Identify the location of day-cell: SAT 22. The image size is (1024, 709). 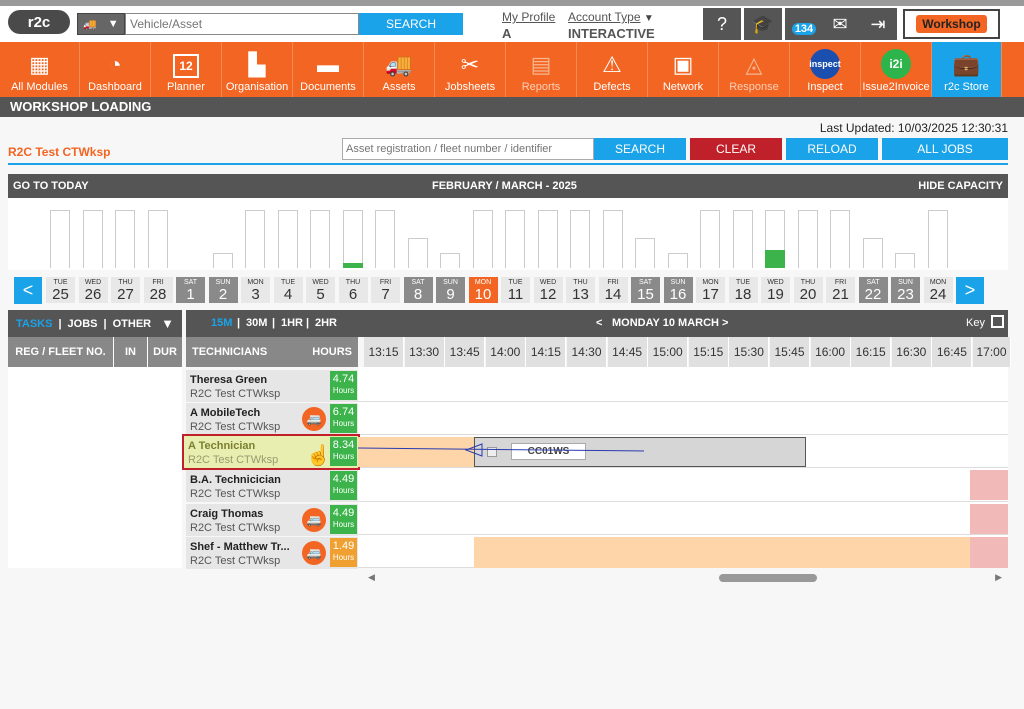
(873, 290).